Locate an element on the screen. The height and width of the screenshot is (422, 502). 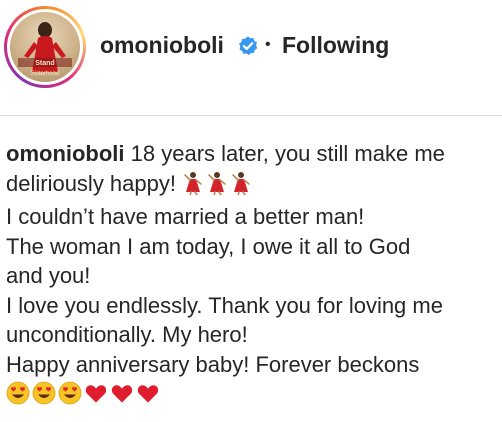
story-ring: Stand Sisterhood is located at coordinates (45, 47).